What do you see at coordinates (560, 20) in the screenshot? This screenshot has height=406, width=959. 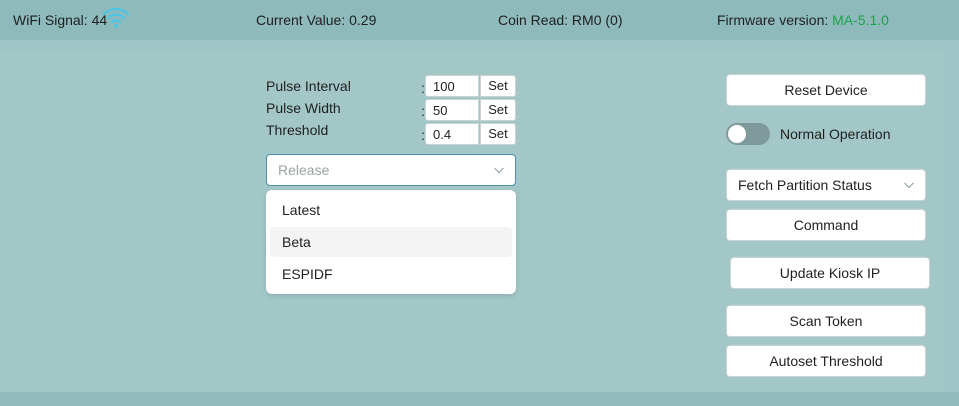 I see `coin-read: Coin Read: RM0 (0)` at bounding box center [560, 20].